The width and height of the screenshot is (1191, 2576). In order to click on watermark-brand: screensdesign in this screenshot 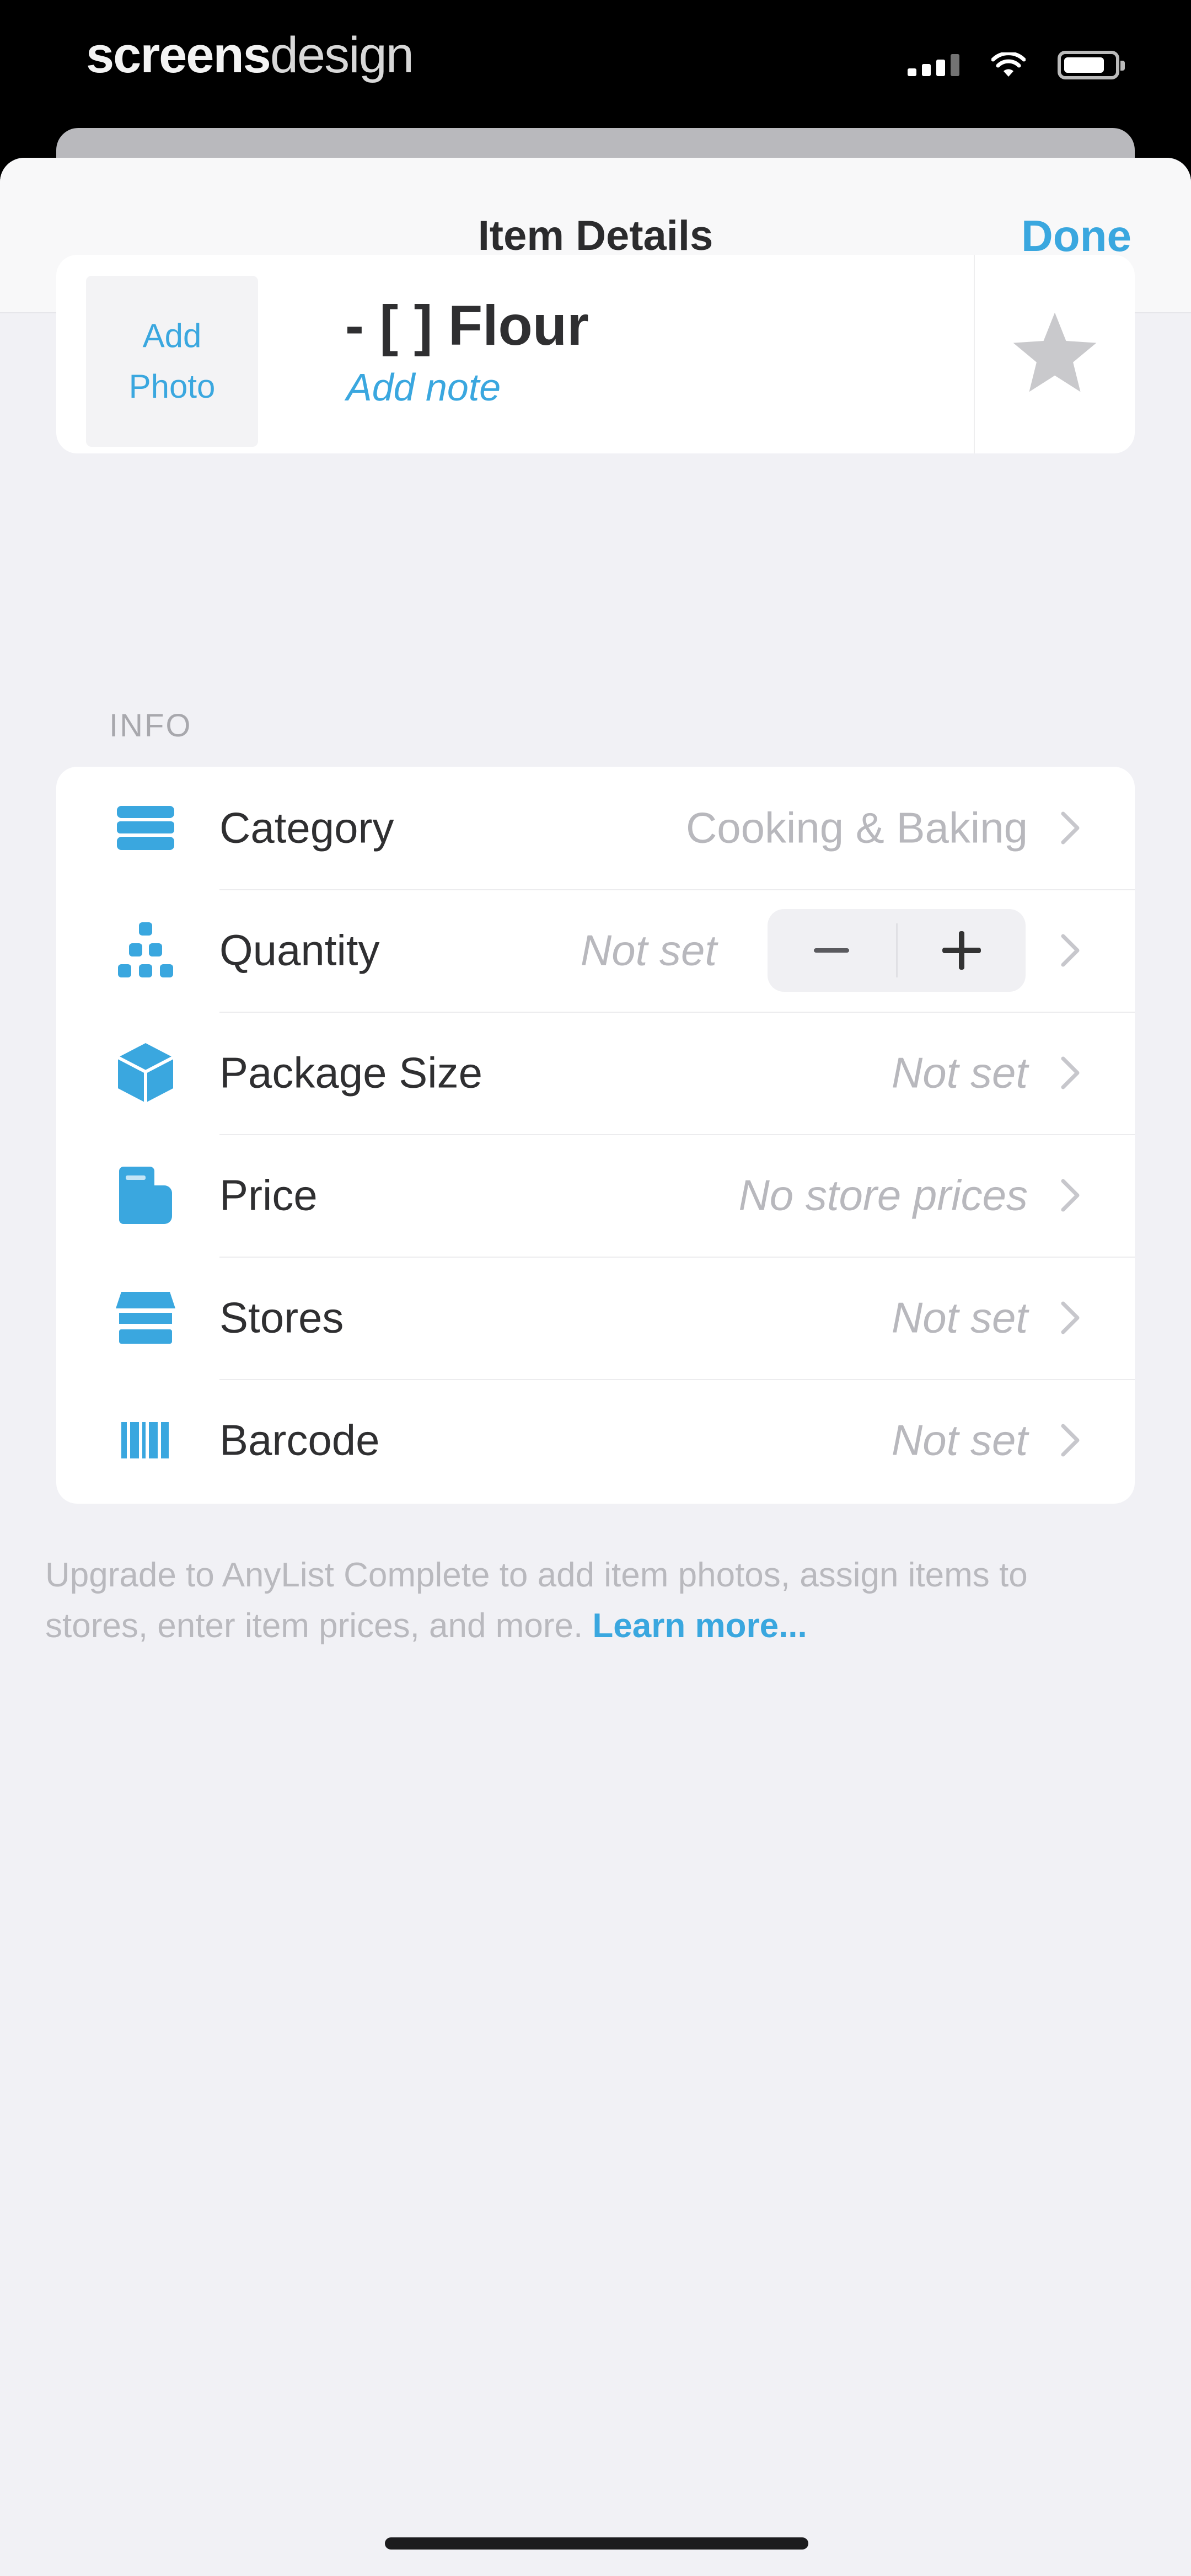, I will do `click(250, 55)`.